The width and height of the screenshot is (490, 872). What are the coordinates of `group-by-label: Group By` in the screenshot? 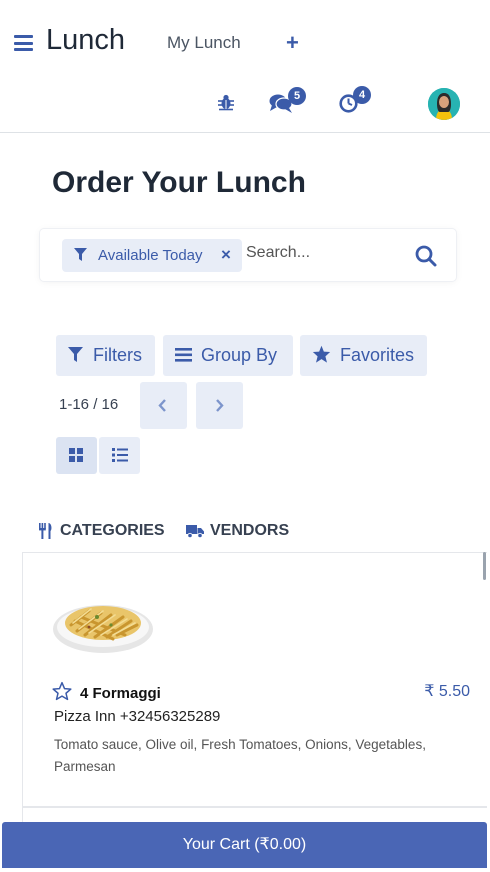 It's located at (239, 355).